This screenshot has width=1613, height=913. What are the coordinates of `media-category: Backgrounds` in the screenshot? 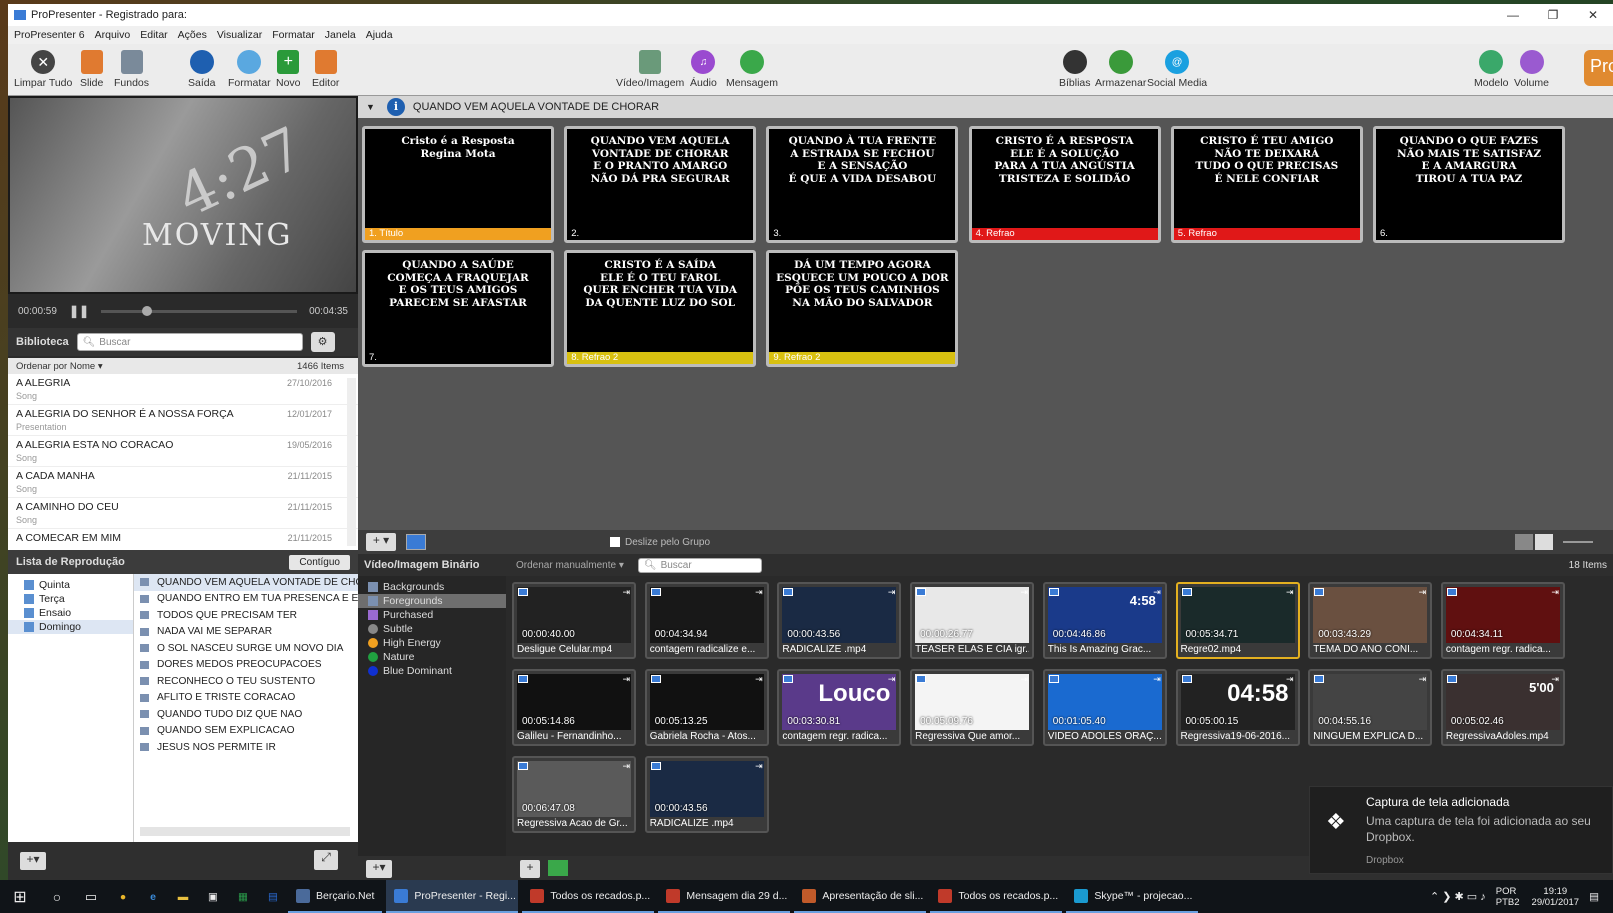 It's located at (432, 587).